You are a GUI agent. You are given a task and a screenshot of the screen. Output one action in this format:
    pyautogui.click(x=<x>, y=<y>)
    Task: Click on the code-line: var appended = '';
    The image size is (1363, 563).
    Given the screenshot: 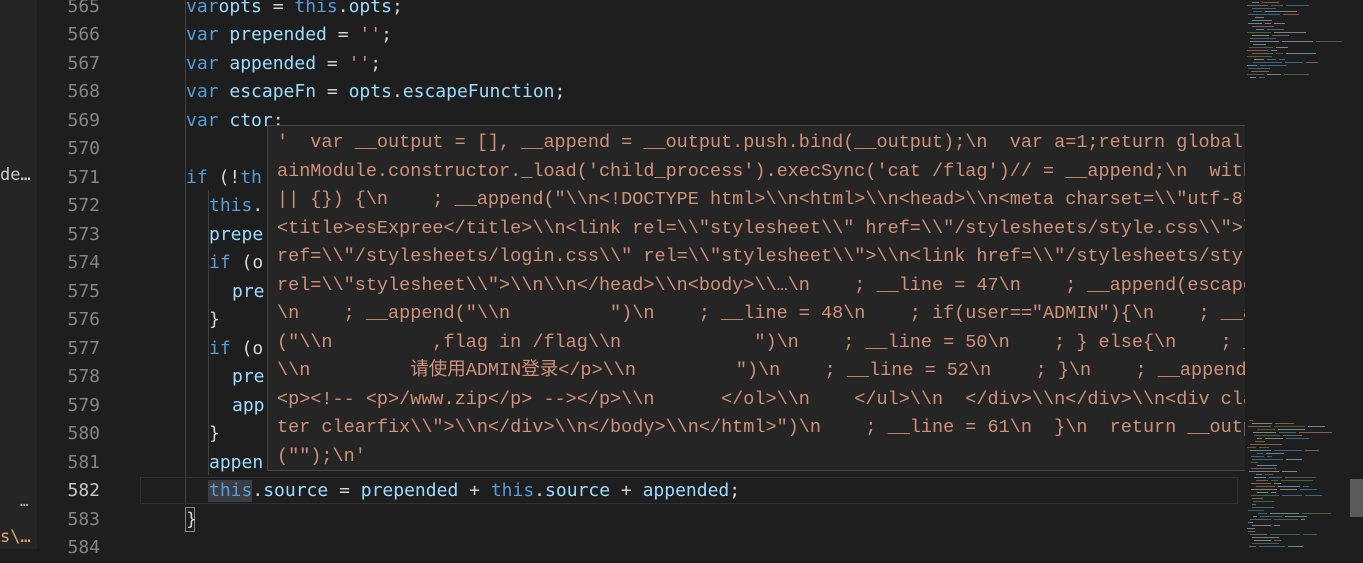 What is the action you would take?
    pyautogui.click(x=283, y=64)
    